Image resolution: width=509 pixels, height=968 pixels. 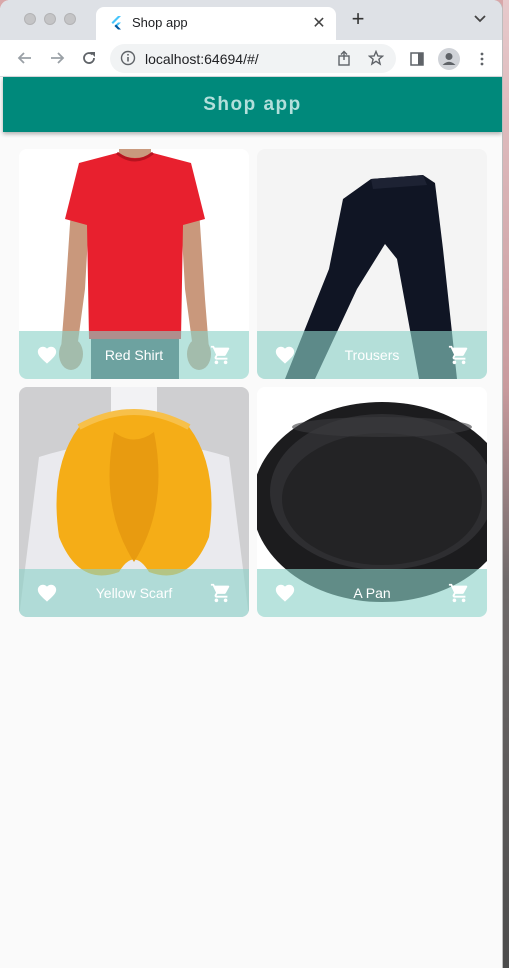 I want to click on forward-icon, so click(x=57, y=58).